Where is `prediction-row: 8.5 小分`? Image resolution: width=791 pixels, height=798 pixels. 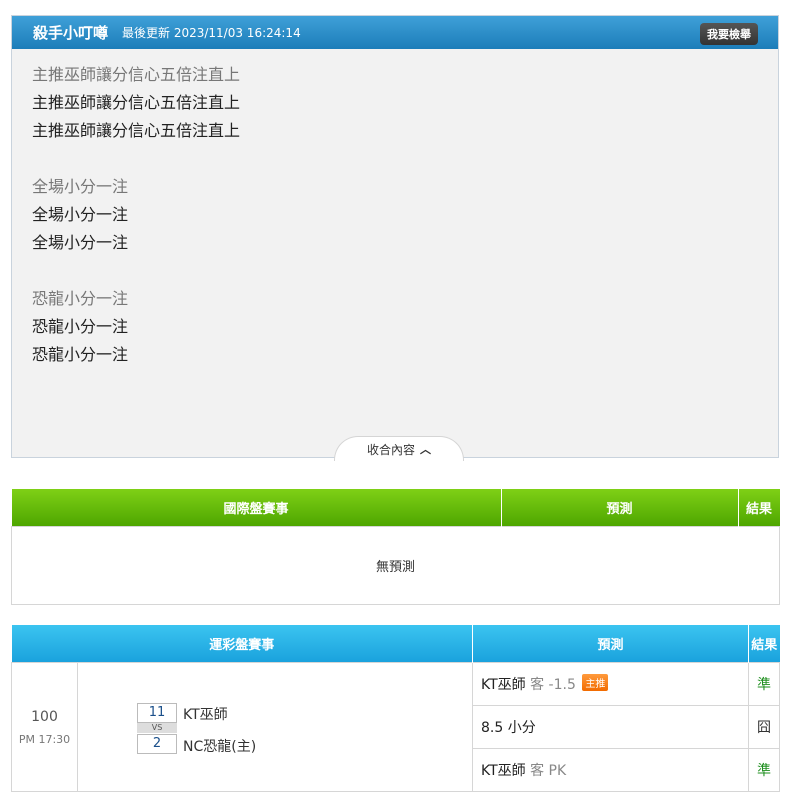 prediction-row: 8.5 小分 is located at coordinates (610, 727).